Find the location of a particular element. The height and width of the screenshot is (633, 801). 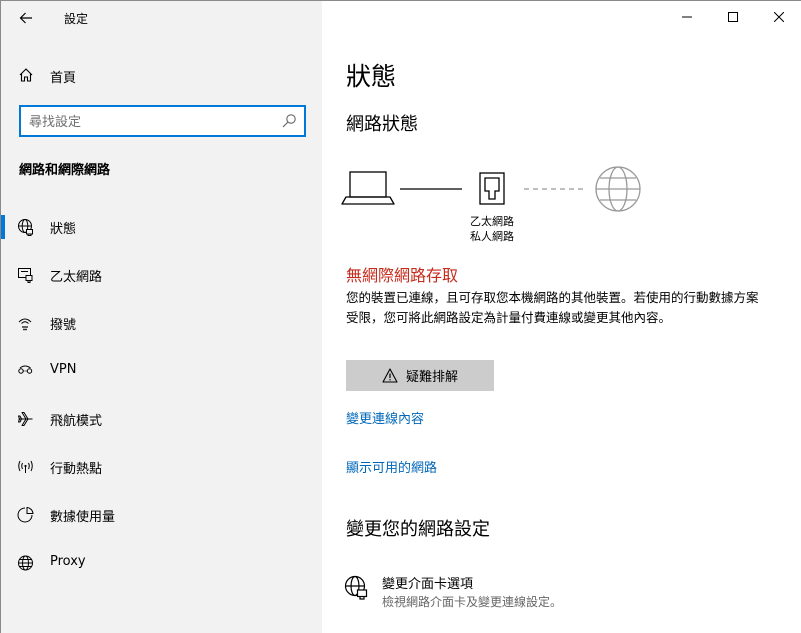

sidebar-item-dialup: 撥號 is located at coordinates (161, 322).